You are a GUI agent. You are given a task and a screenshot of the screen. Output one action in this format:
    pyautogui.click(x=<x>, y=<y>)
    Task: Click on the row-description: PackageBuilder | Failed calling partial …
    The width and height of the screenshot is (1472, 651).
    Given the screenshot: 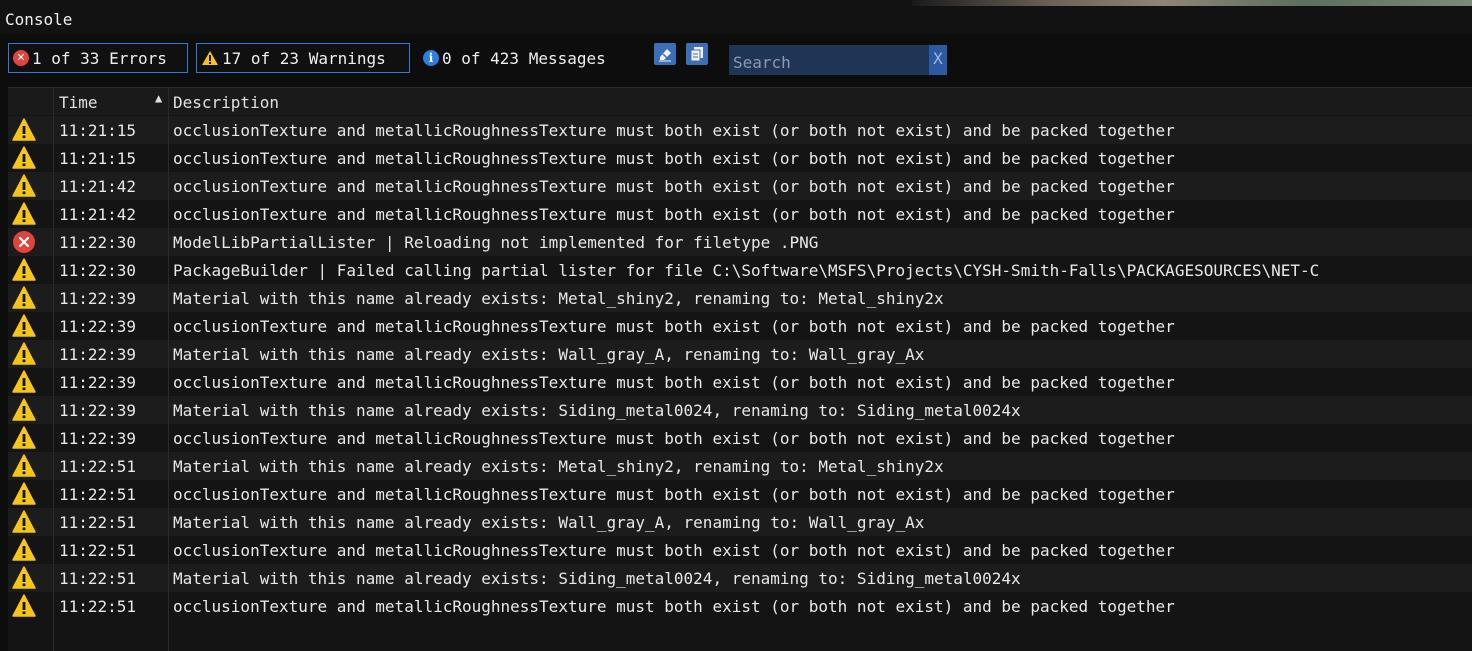 What is the action you would take?
    pyautogui.click(x=746, y=270)
    